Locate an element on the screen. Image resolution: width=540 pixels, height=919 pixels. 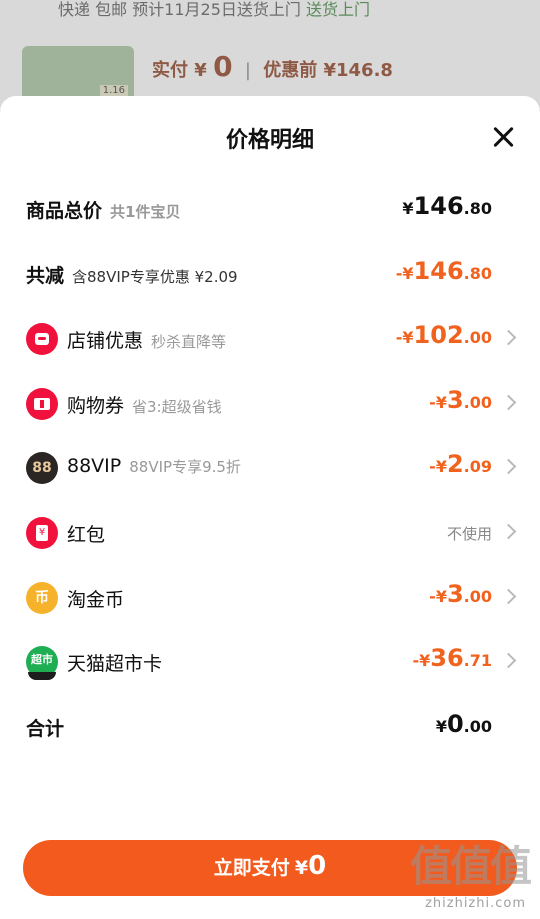
row-sub: 含88VIP专享优惠 ¥2.09 is located at coordinates (155, 277).